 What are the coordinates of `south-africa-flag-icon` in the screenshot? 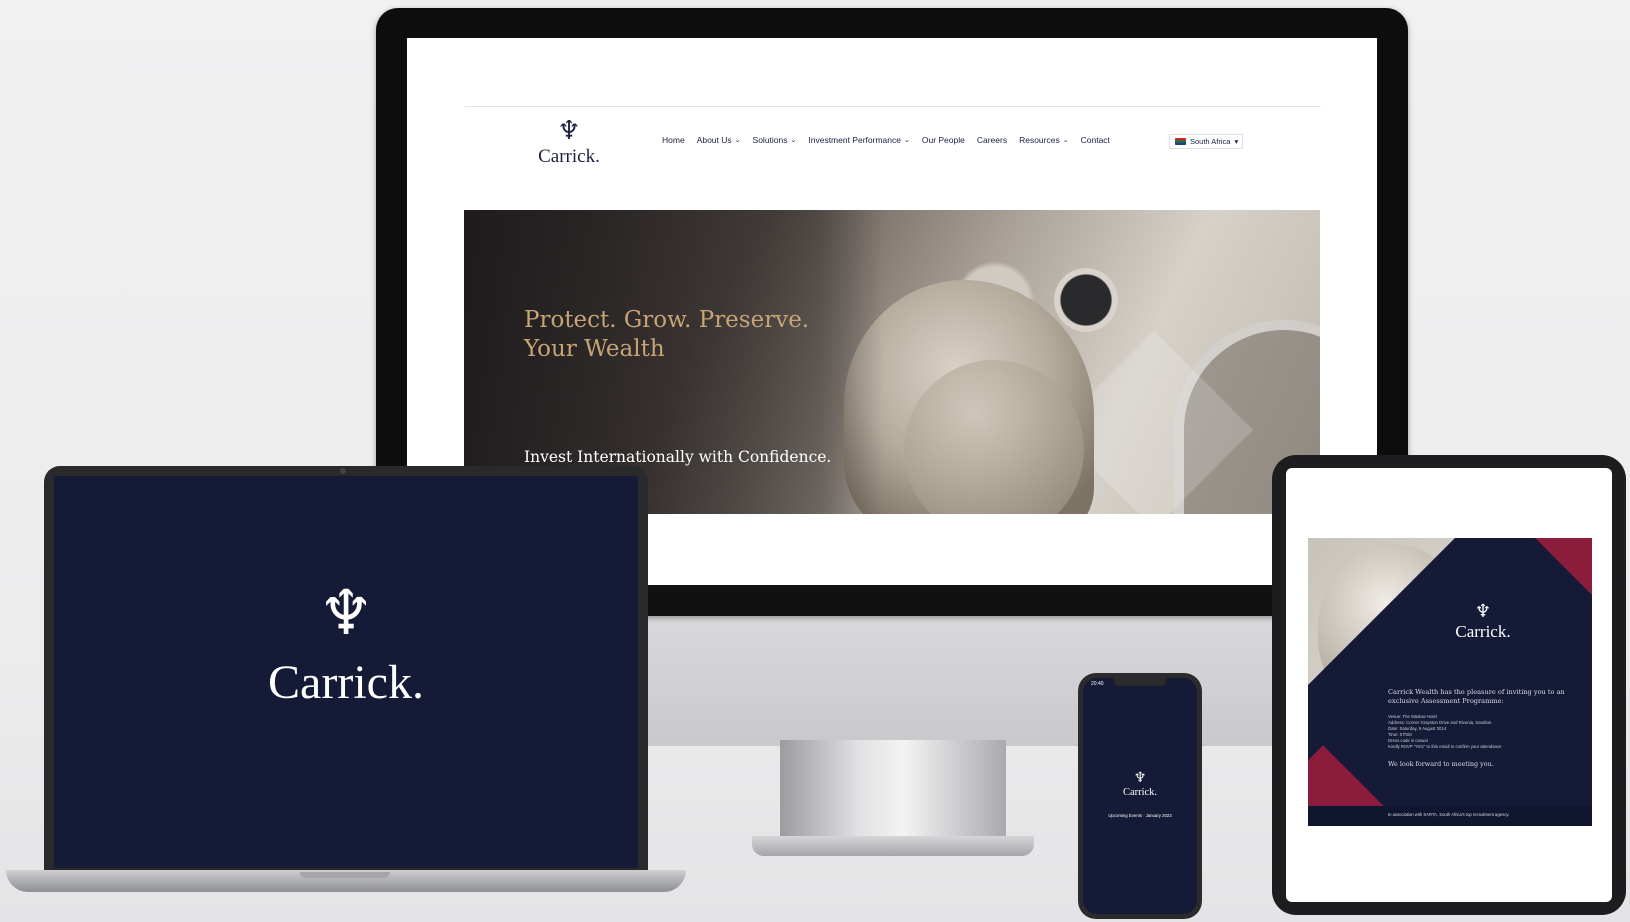 It's located at (1180, 141).